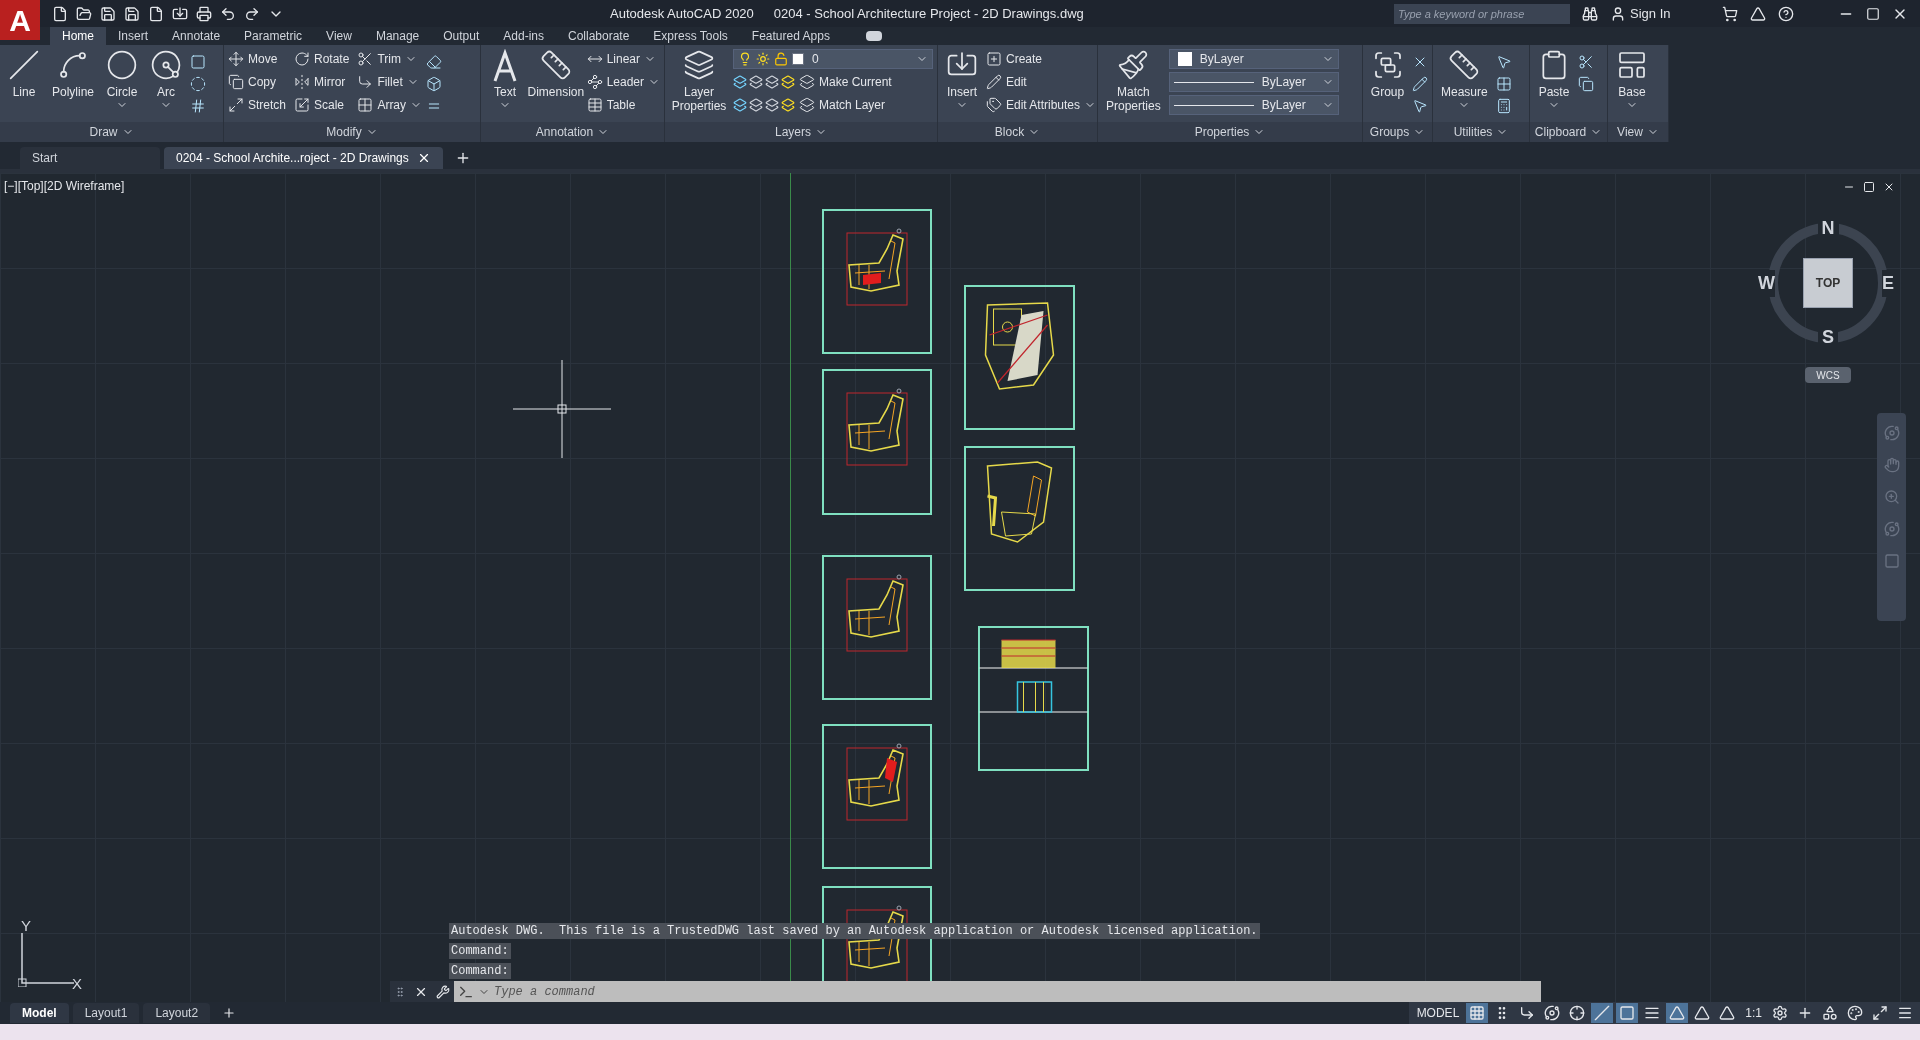 The width and height of the screenshot is (1920, 1040). Describe the element at coordinates (623, 105) in the screenshot. I see `ribbon-button: Table` at that location.